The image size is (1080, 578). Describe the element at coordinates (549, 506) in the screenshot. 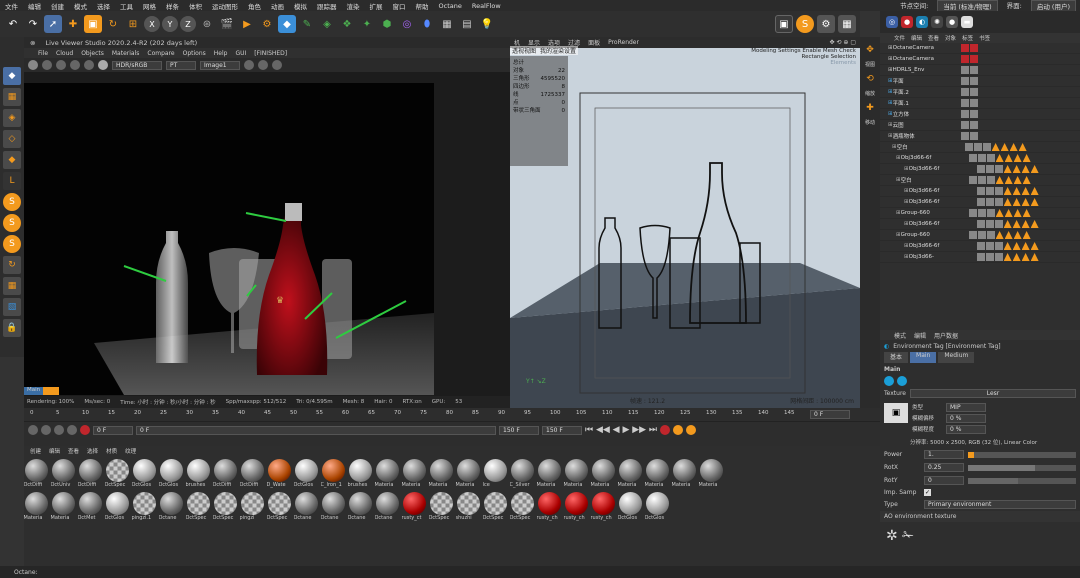

I see `material-swatch: rusty_ch` at that location.